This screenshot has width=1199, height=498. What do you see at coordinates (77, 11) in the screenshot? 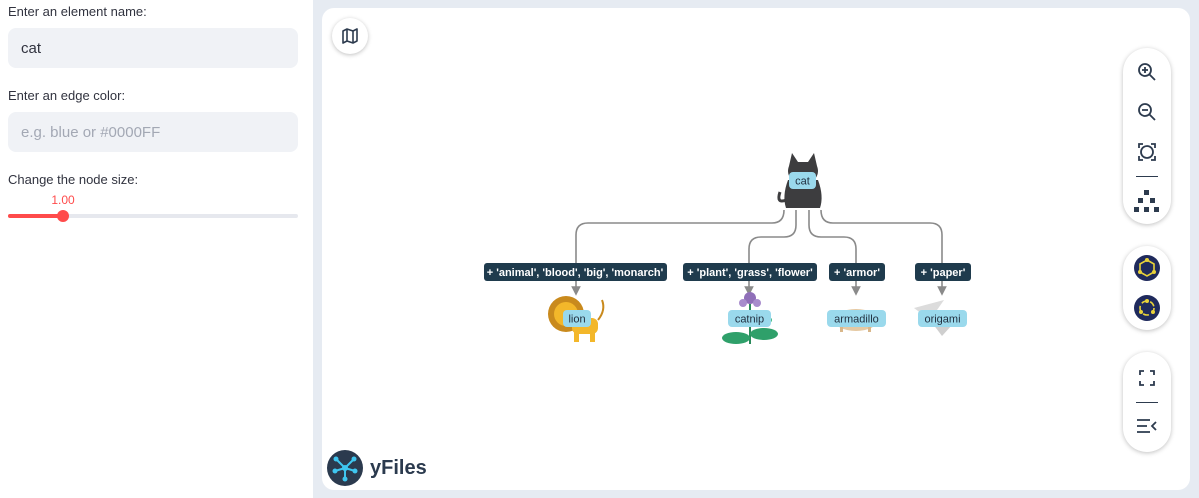
I see `element-name-label: Enter an element name:` at bounding box center [77, 11].